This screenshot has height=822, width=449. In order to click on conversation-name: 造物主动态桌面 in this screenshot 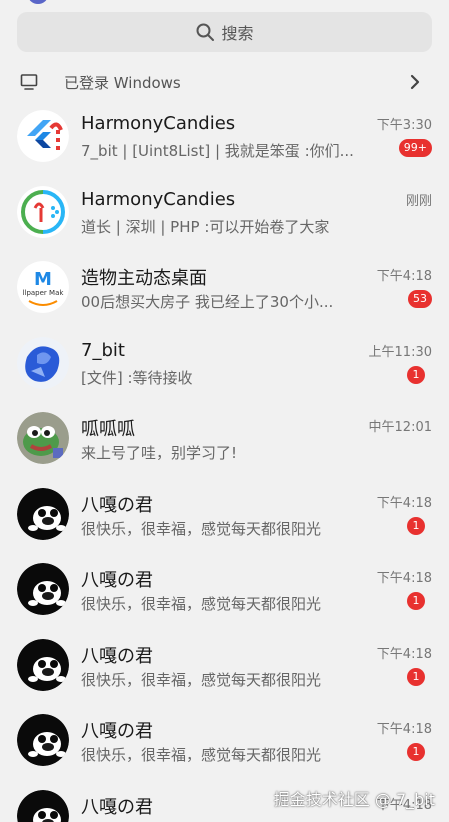, I will do `click(144, 278)`.